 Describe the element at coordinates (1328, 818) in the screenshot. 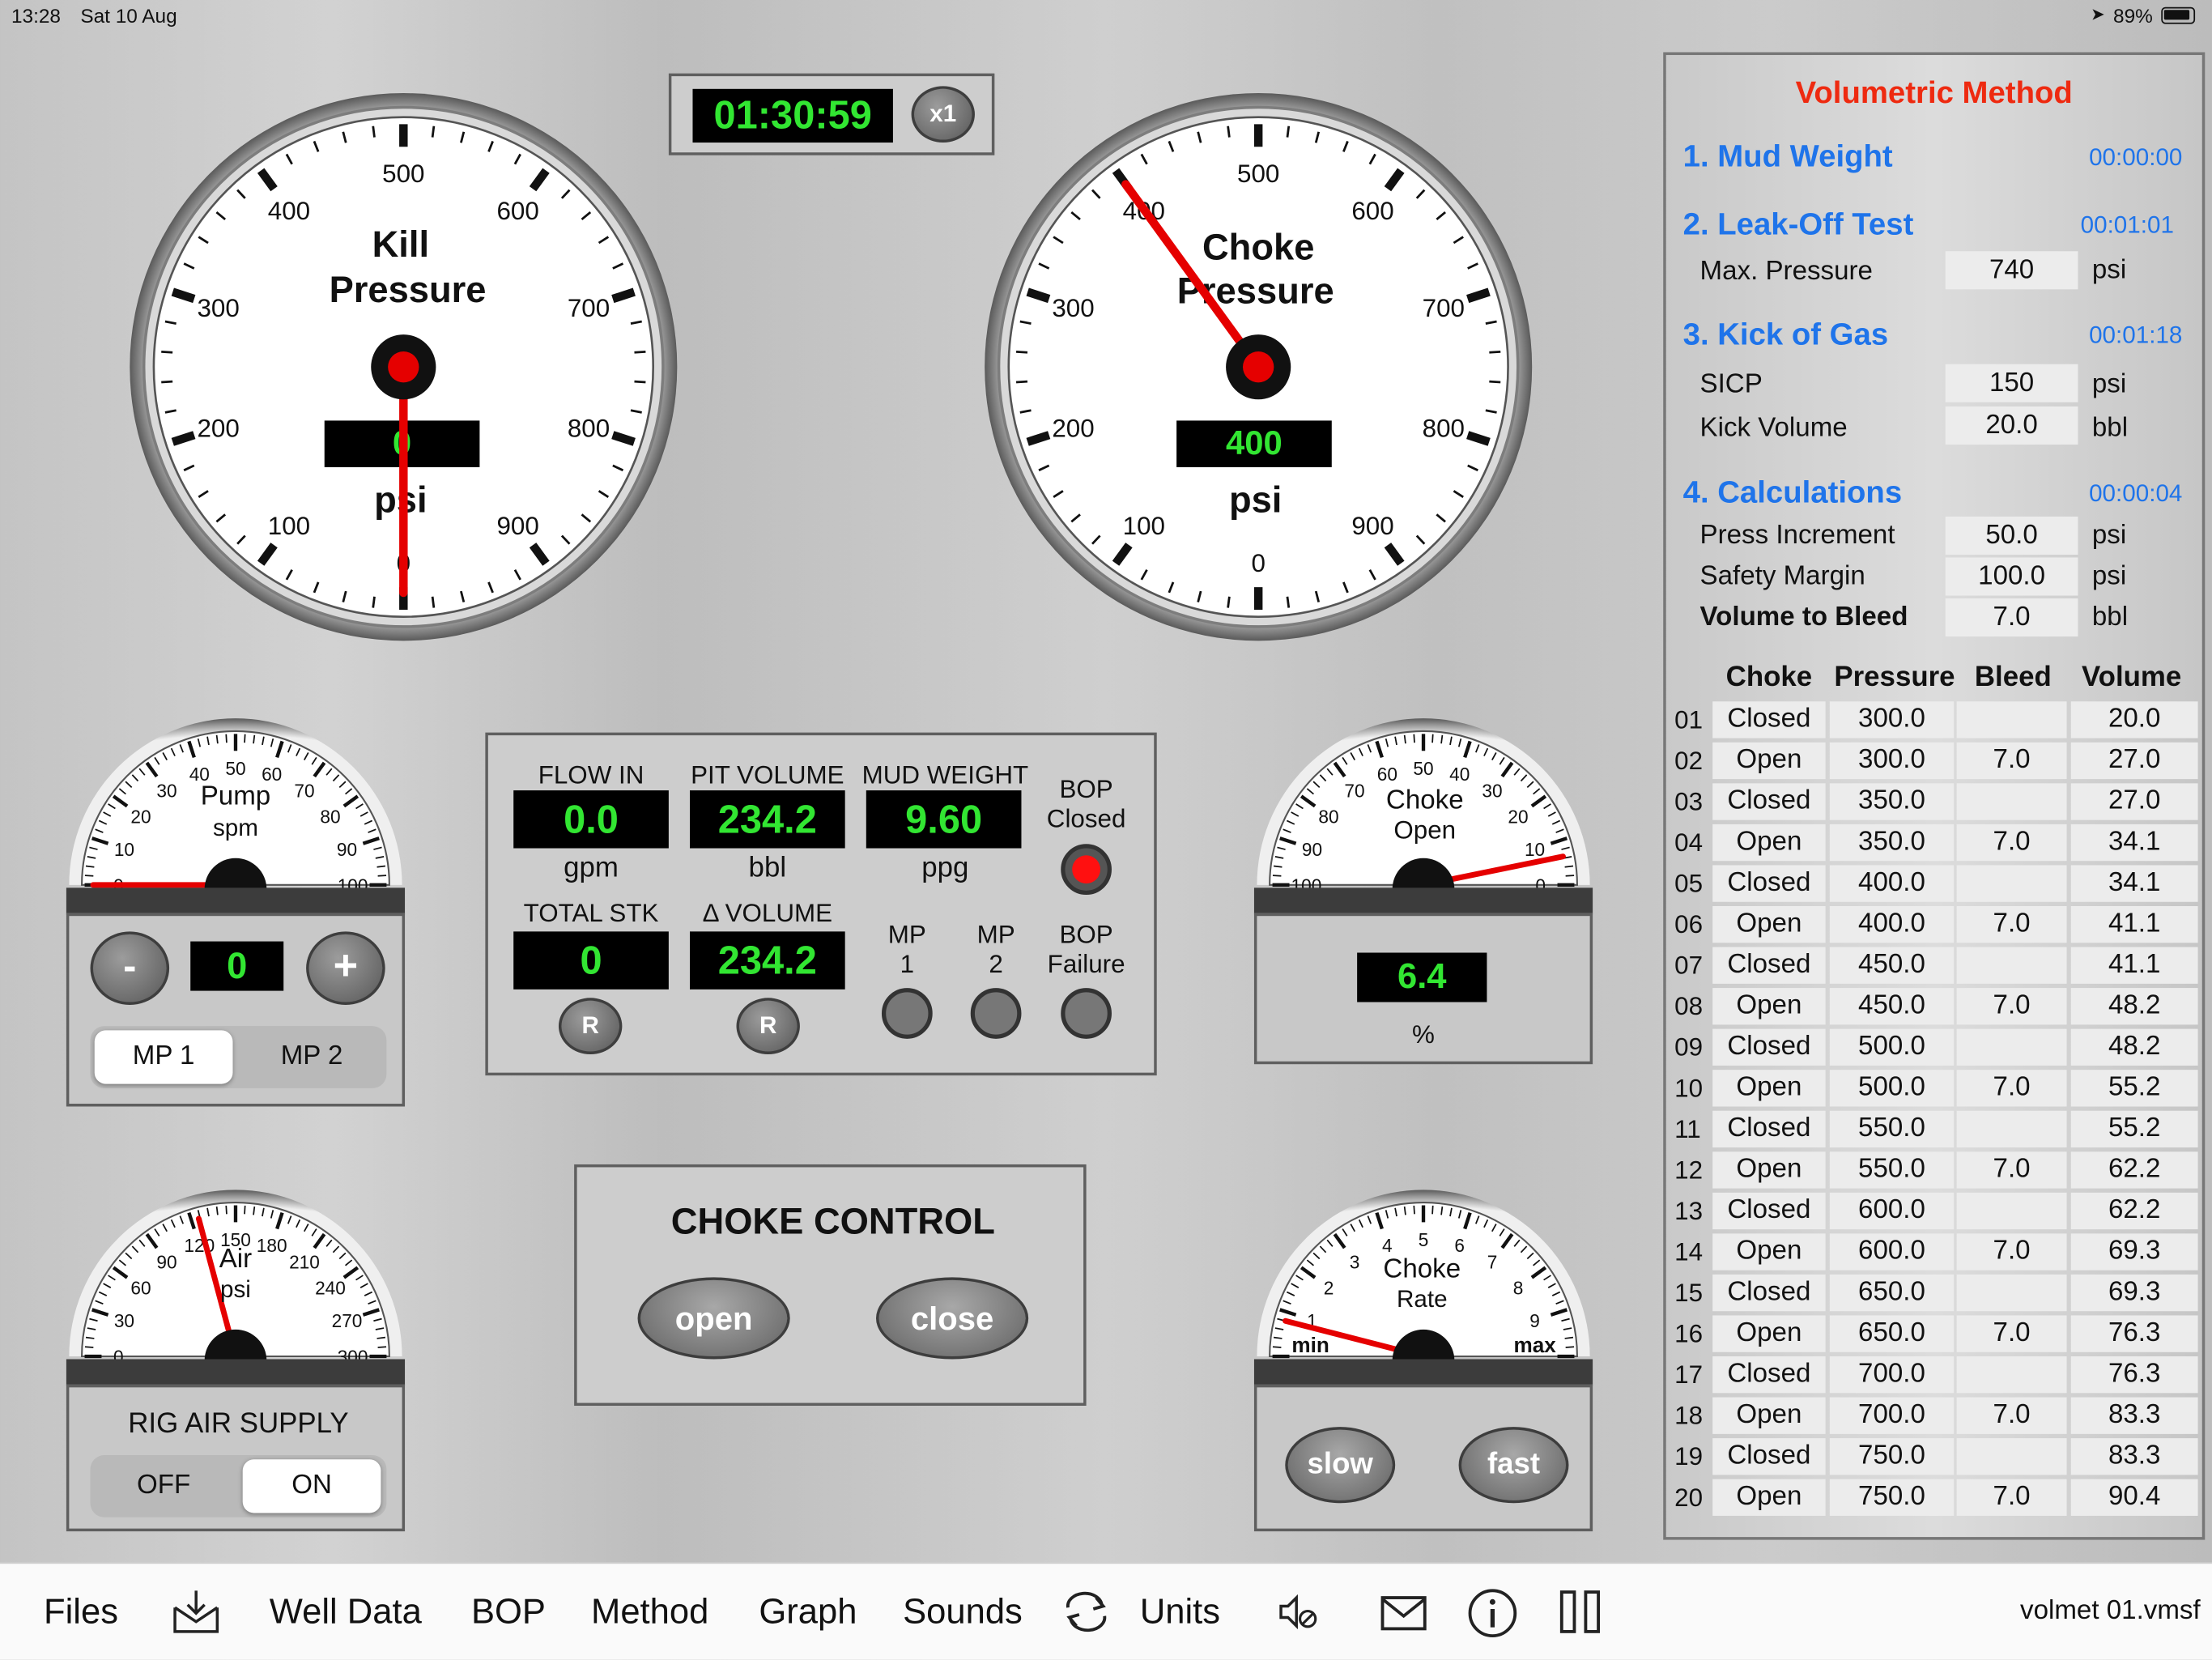

I see `dial-tick-label: 80` at that location.